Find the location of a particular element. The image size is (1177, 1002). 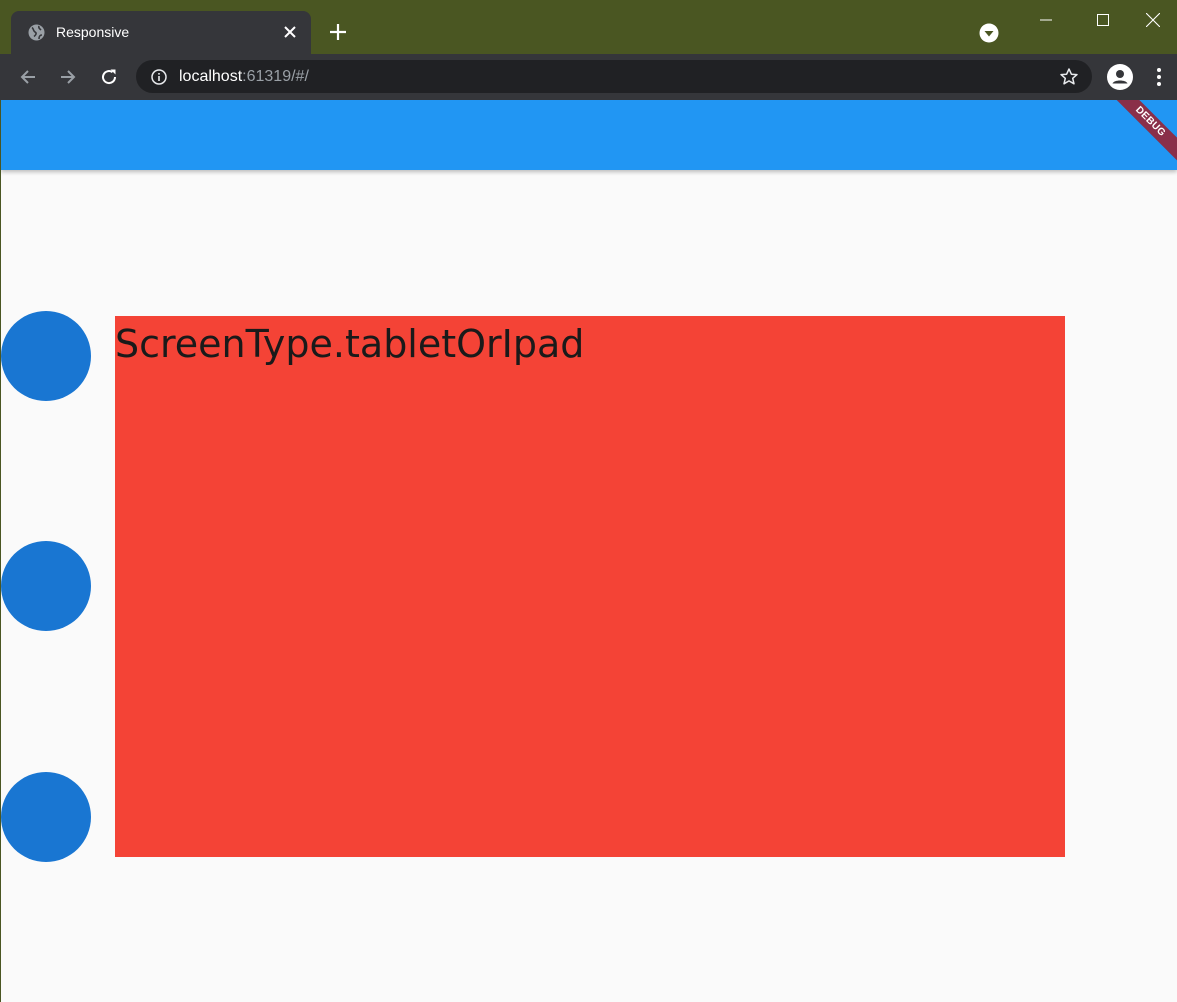

browser-toolbar: localhost:61319/#/ is located at coordinates (588, 77).